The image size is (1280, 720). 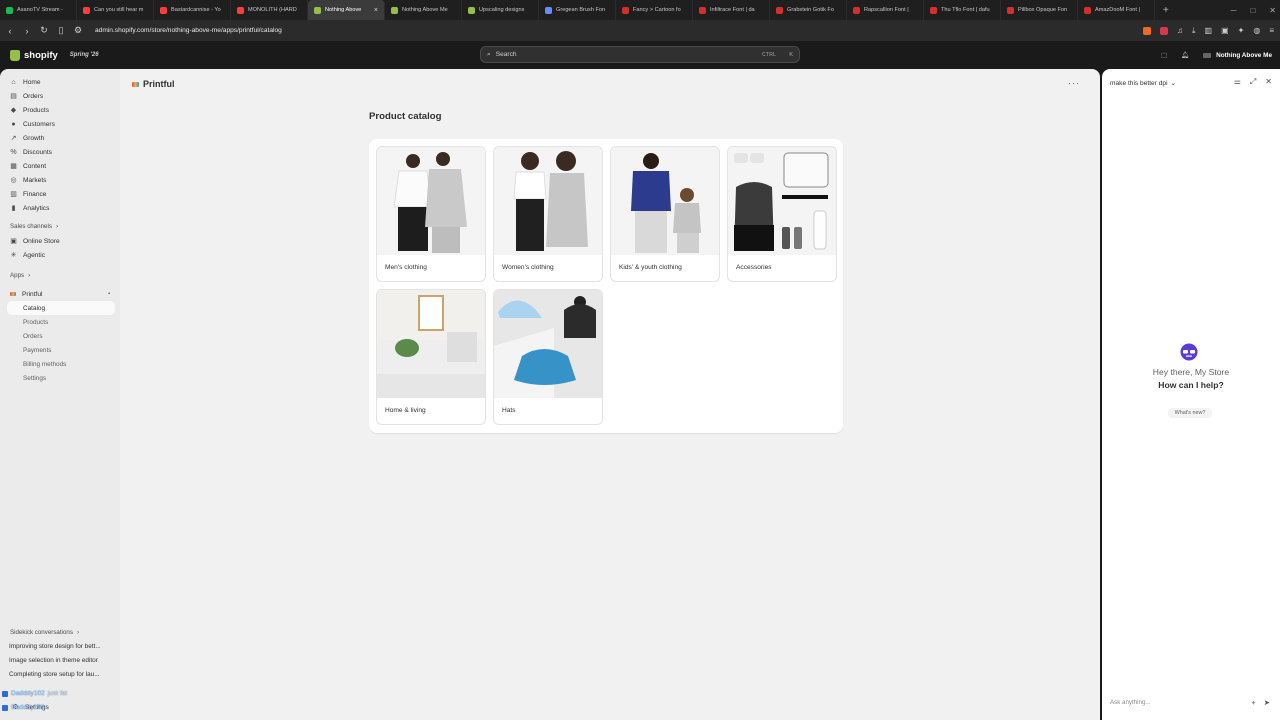 I want to click on close-tab-icon: ×, so click(x=376, y=10).